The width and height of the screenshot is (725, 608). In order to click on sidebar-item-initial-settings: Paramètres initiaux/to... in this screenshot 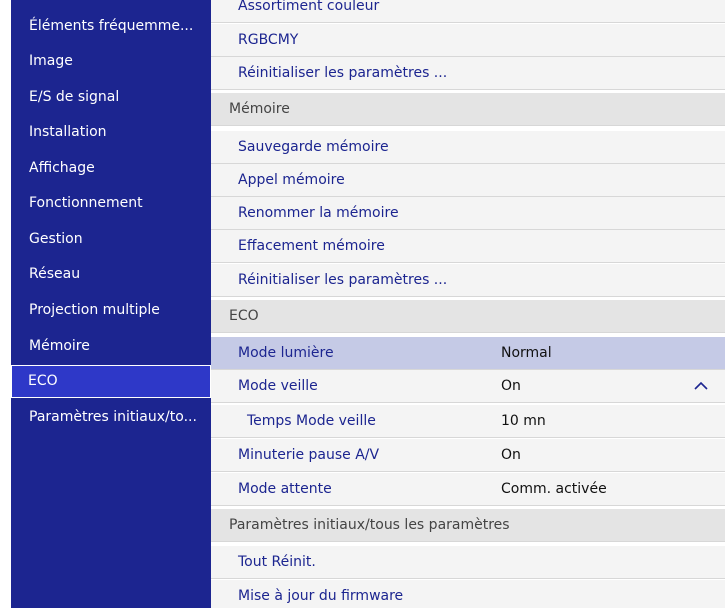, I will do `click(112, 417)`.